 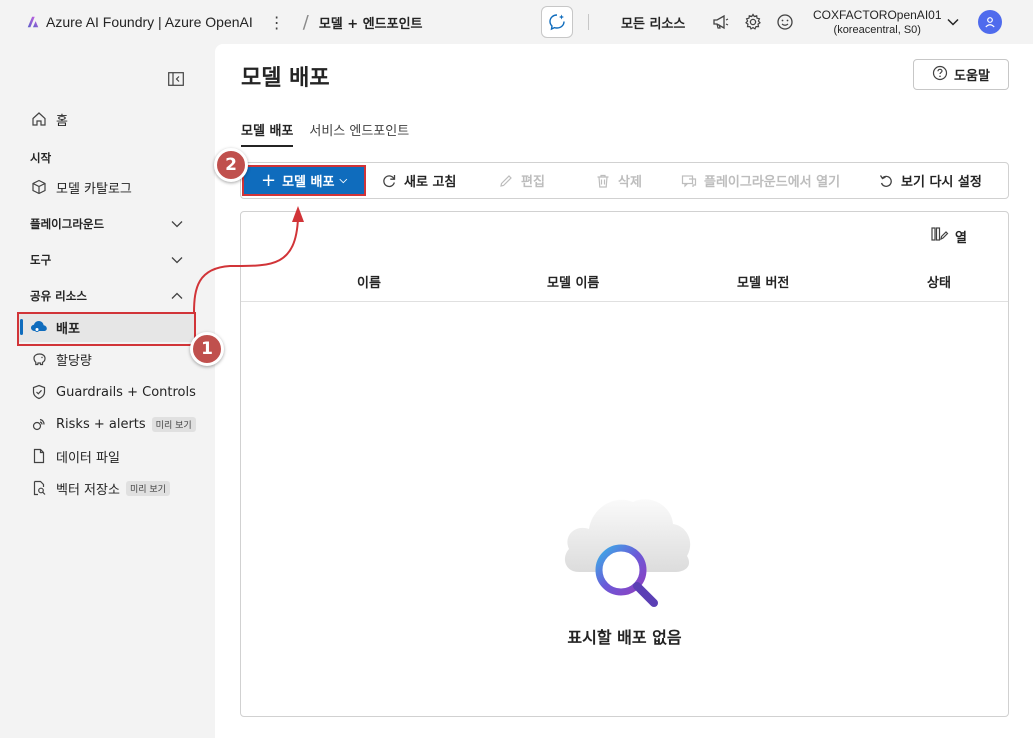 What do you see at coordinates (67, 224) in the screenshot?
I see `section-label: 플레이그라운드` at bounding box center [67, 224].